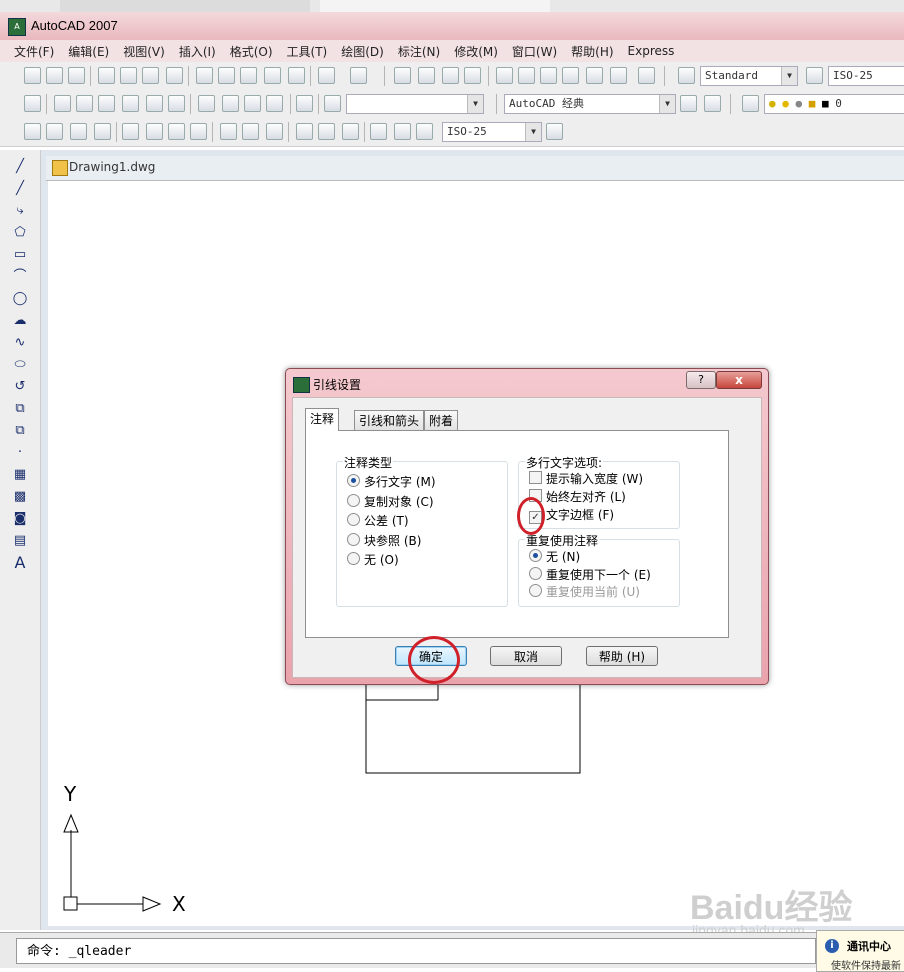  Describe the element at coordinates (381, 560) in the screenshot. I see `radio-label: 无 (O)` at that location.